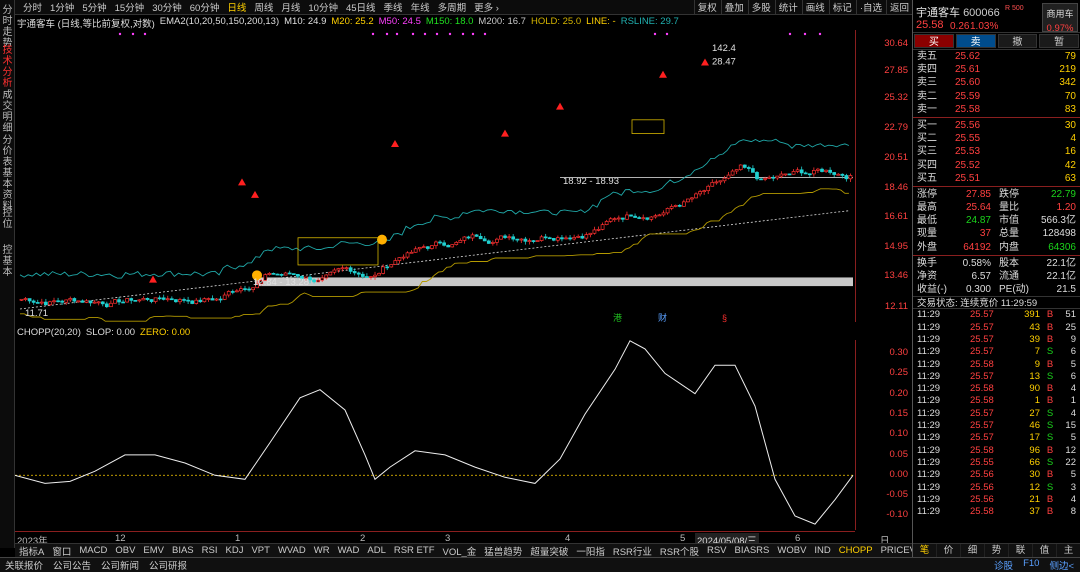  Describe the element at coordinates (1017, 41) in the screenshot. I see `trade-btn-2: 撤` at that location.